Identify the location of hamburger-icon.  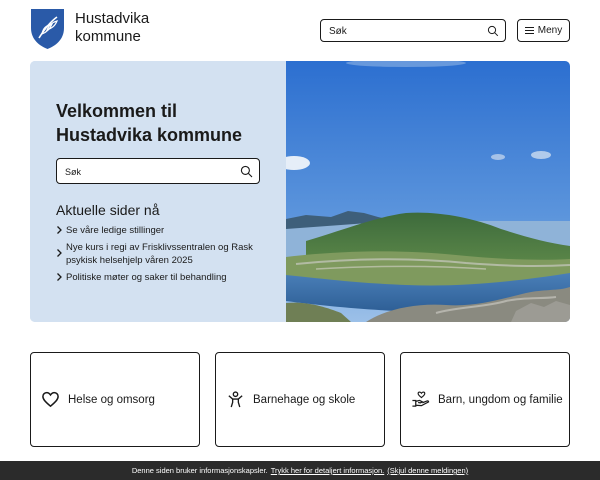
(529, 30).